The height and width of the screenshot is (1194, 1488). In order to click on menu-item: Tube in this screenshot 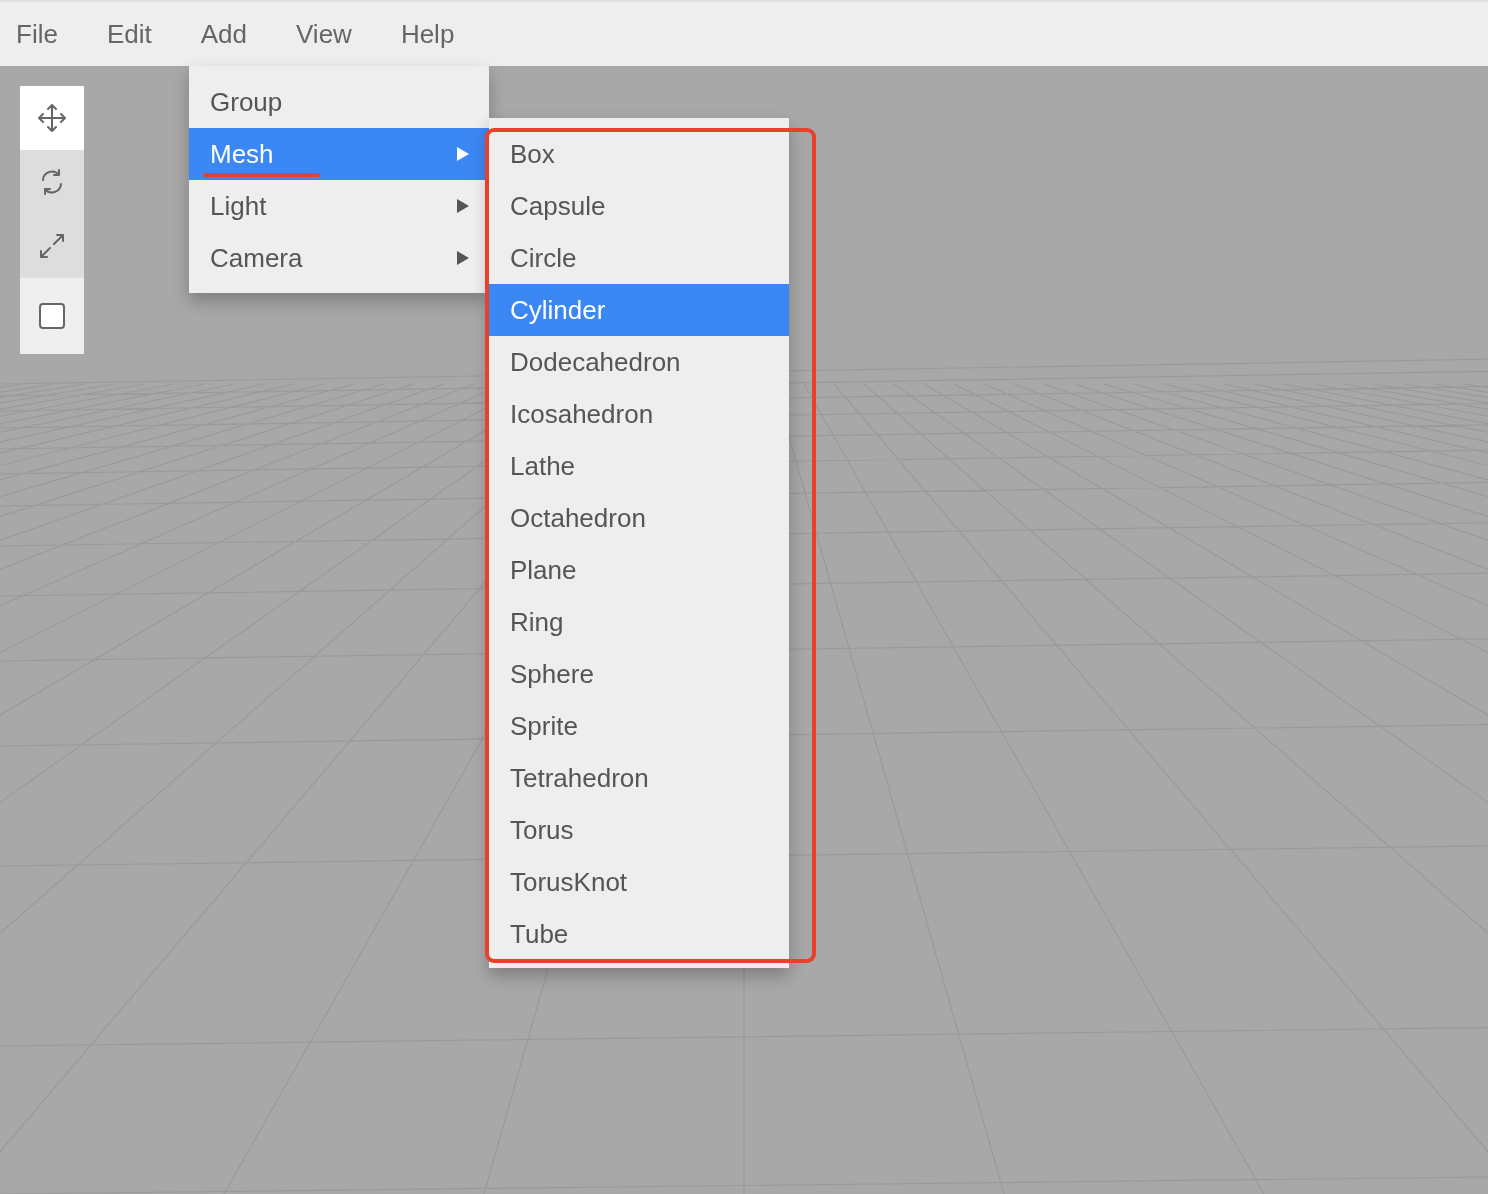, I will do `click(639, 934)`.